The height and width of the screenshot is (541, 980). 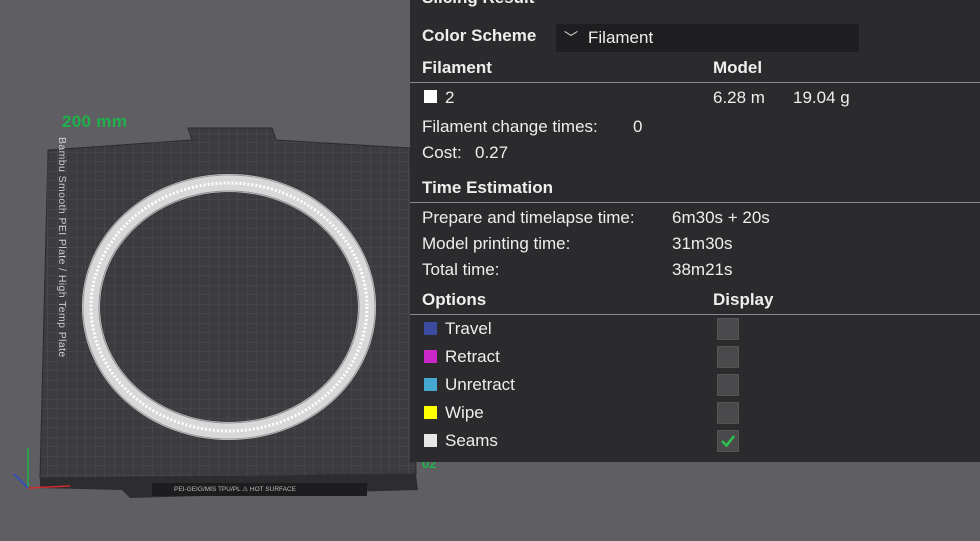 What do you see at coordinates (721, 217) in the screenshot?
I see `prepare-time-value: 6m30s + 20s` at bounding box center [721, 217].